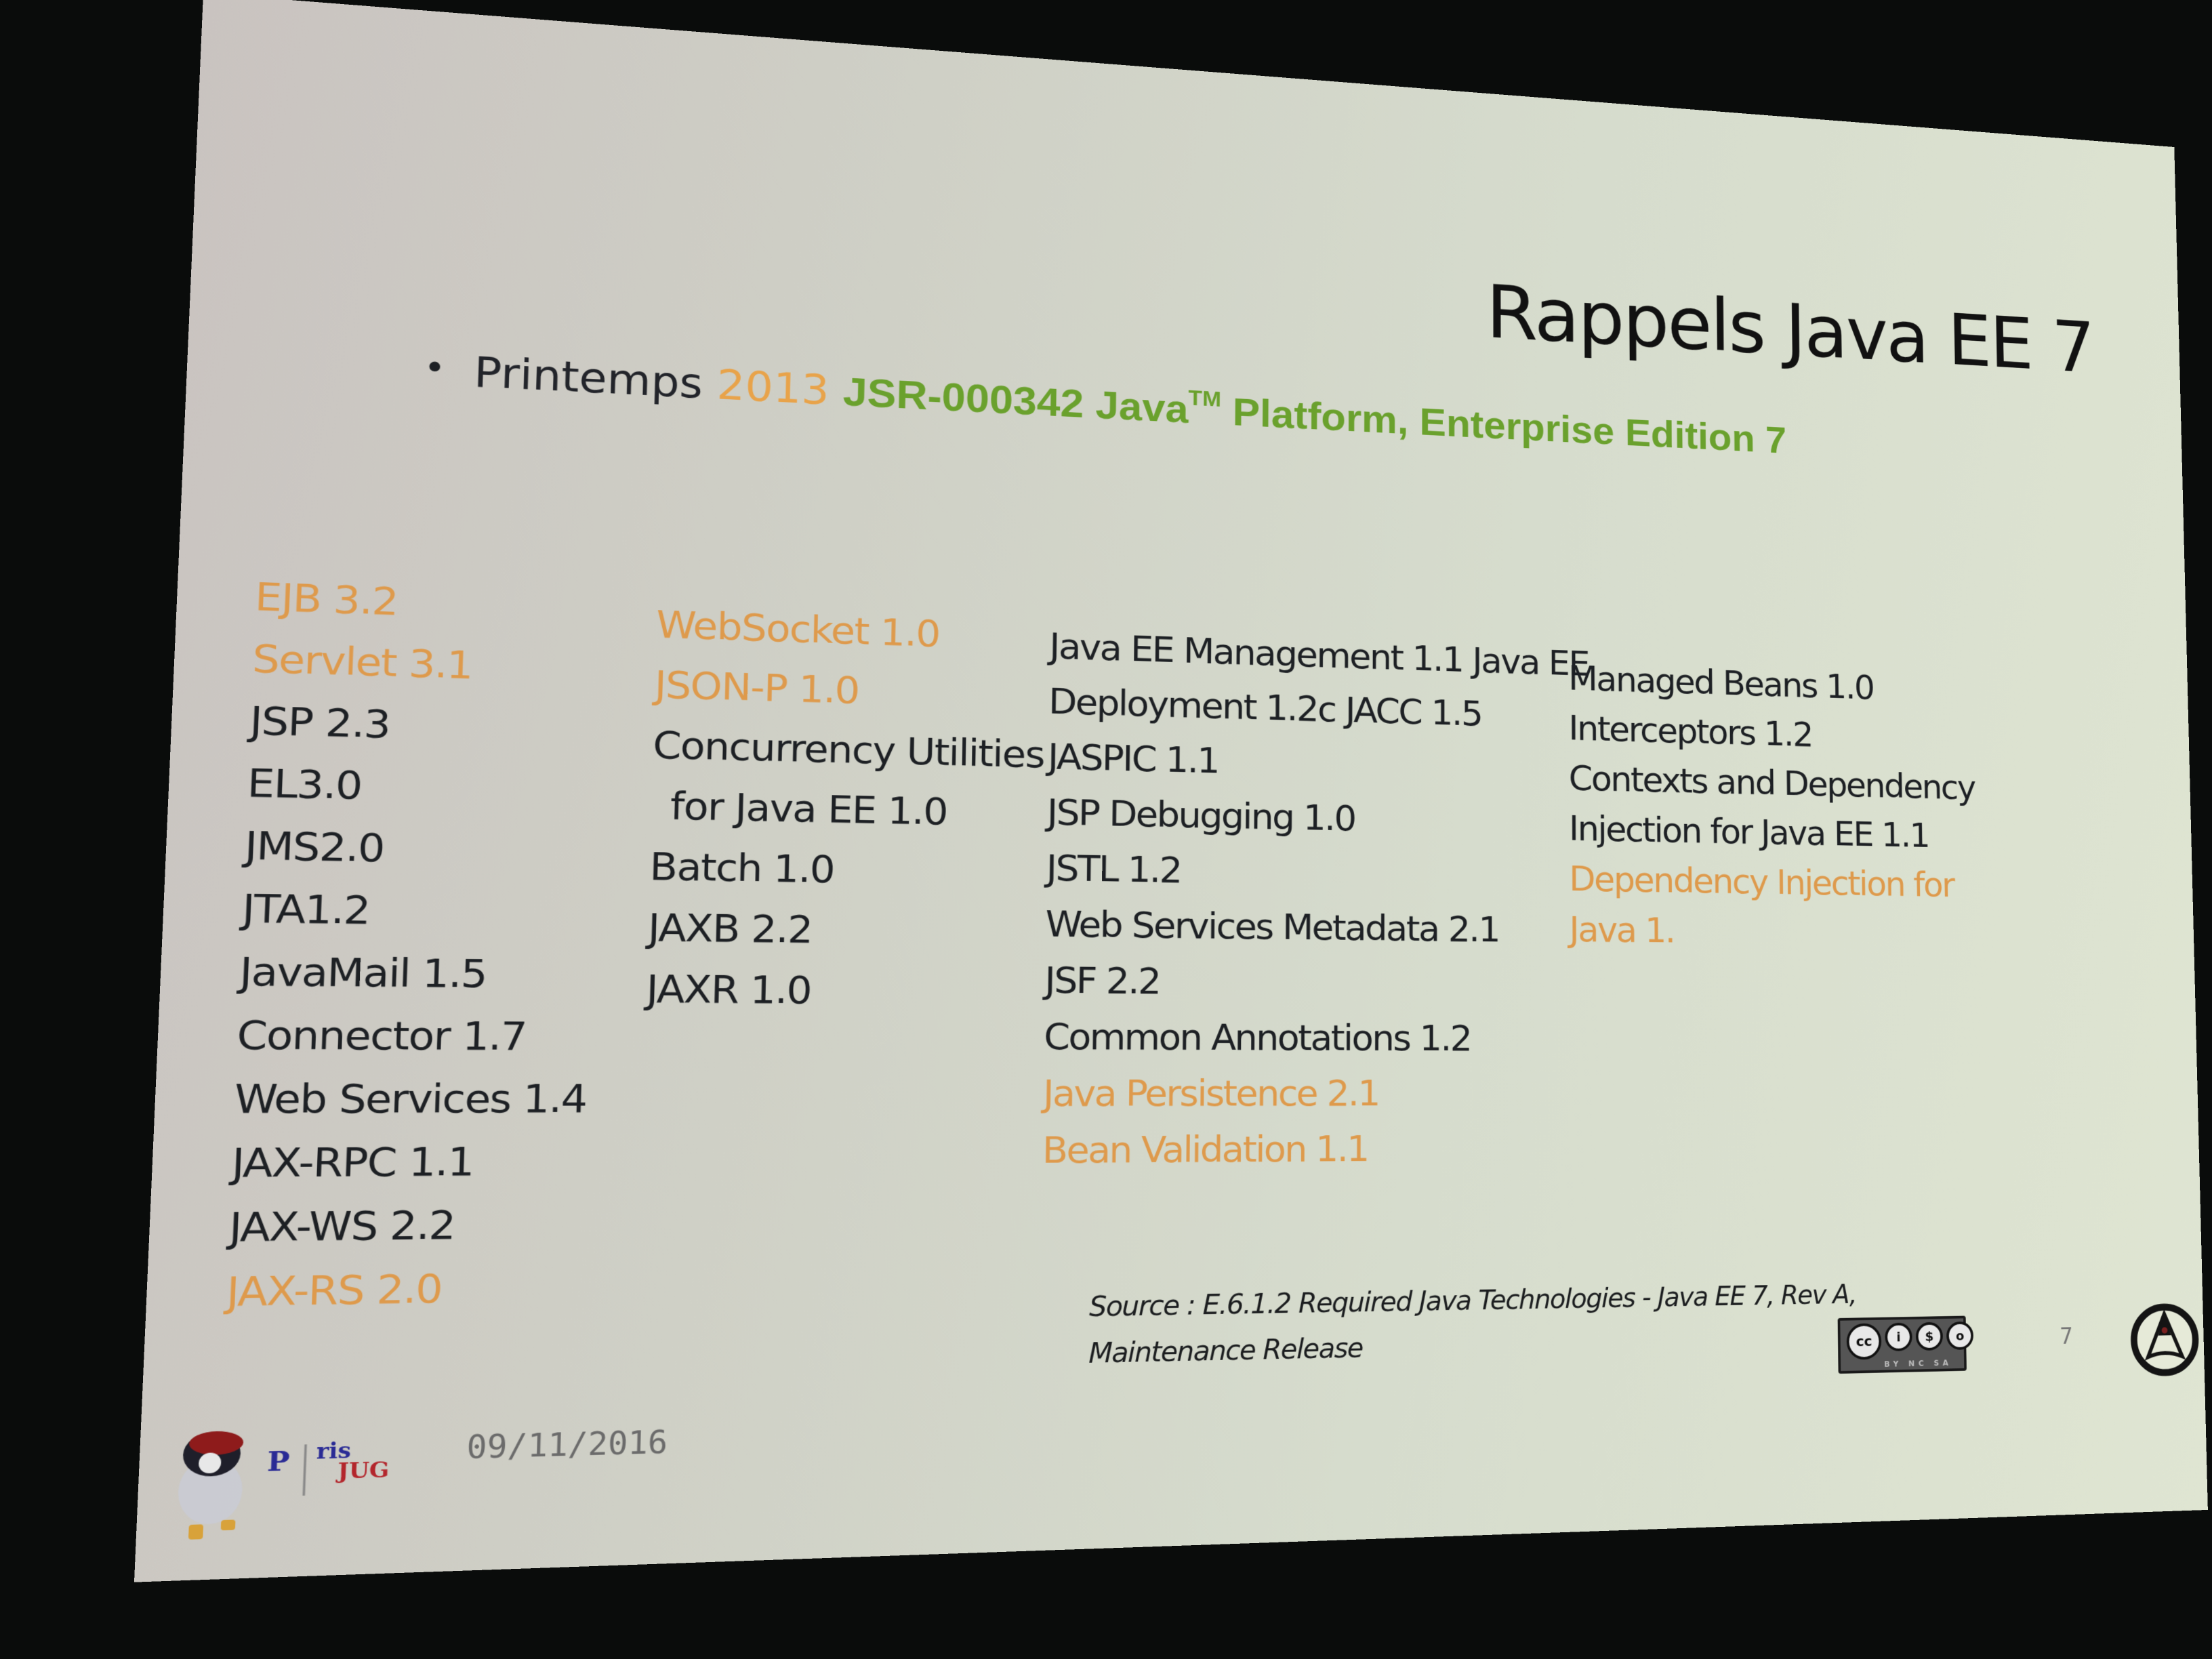 This screenshot has height=1659, width=2212. What do you see at coordinates (1102, 980) in the screenshot?
I see `spec-item: JSF 2.2` at bounding box center [1102, 980].